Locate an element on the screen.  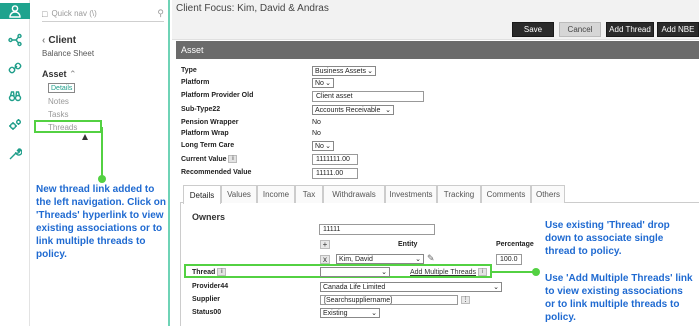
recommended-value-input: 11111.00 is located at coordinates (335, 173).